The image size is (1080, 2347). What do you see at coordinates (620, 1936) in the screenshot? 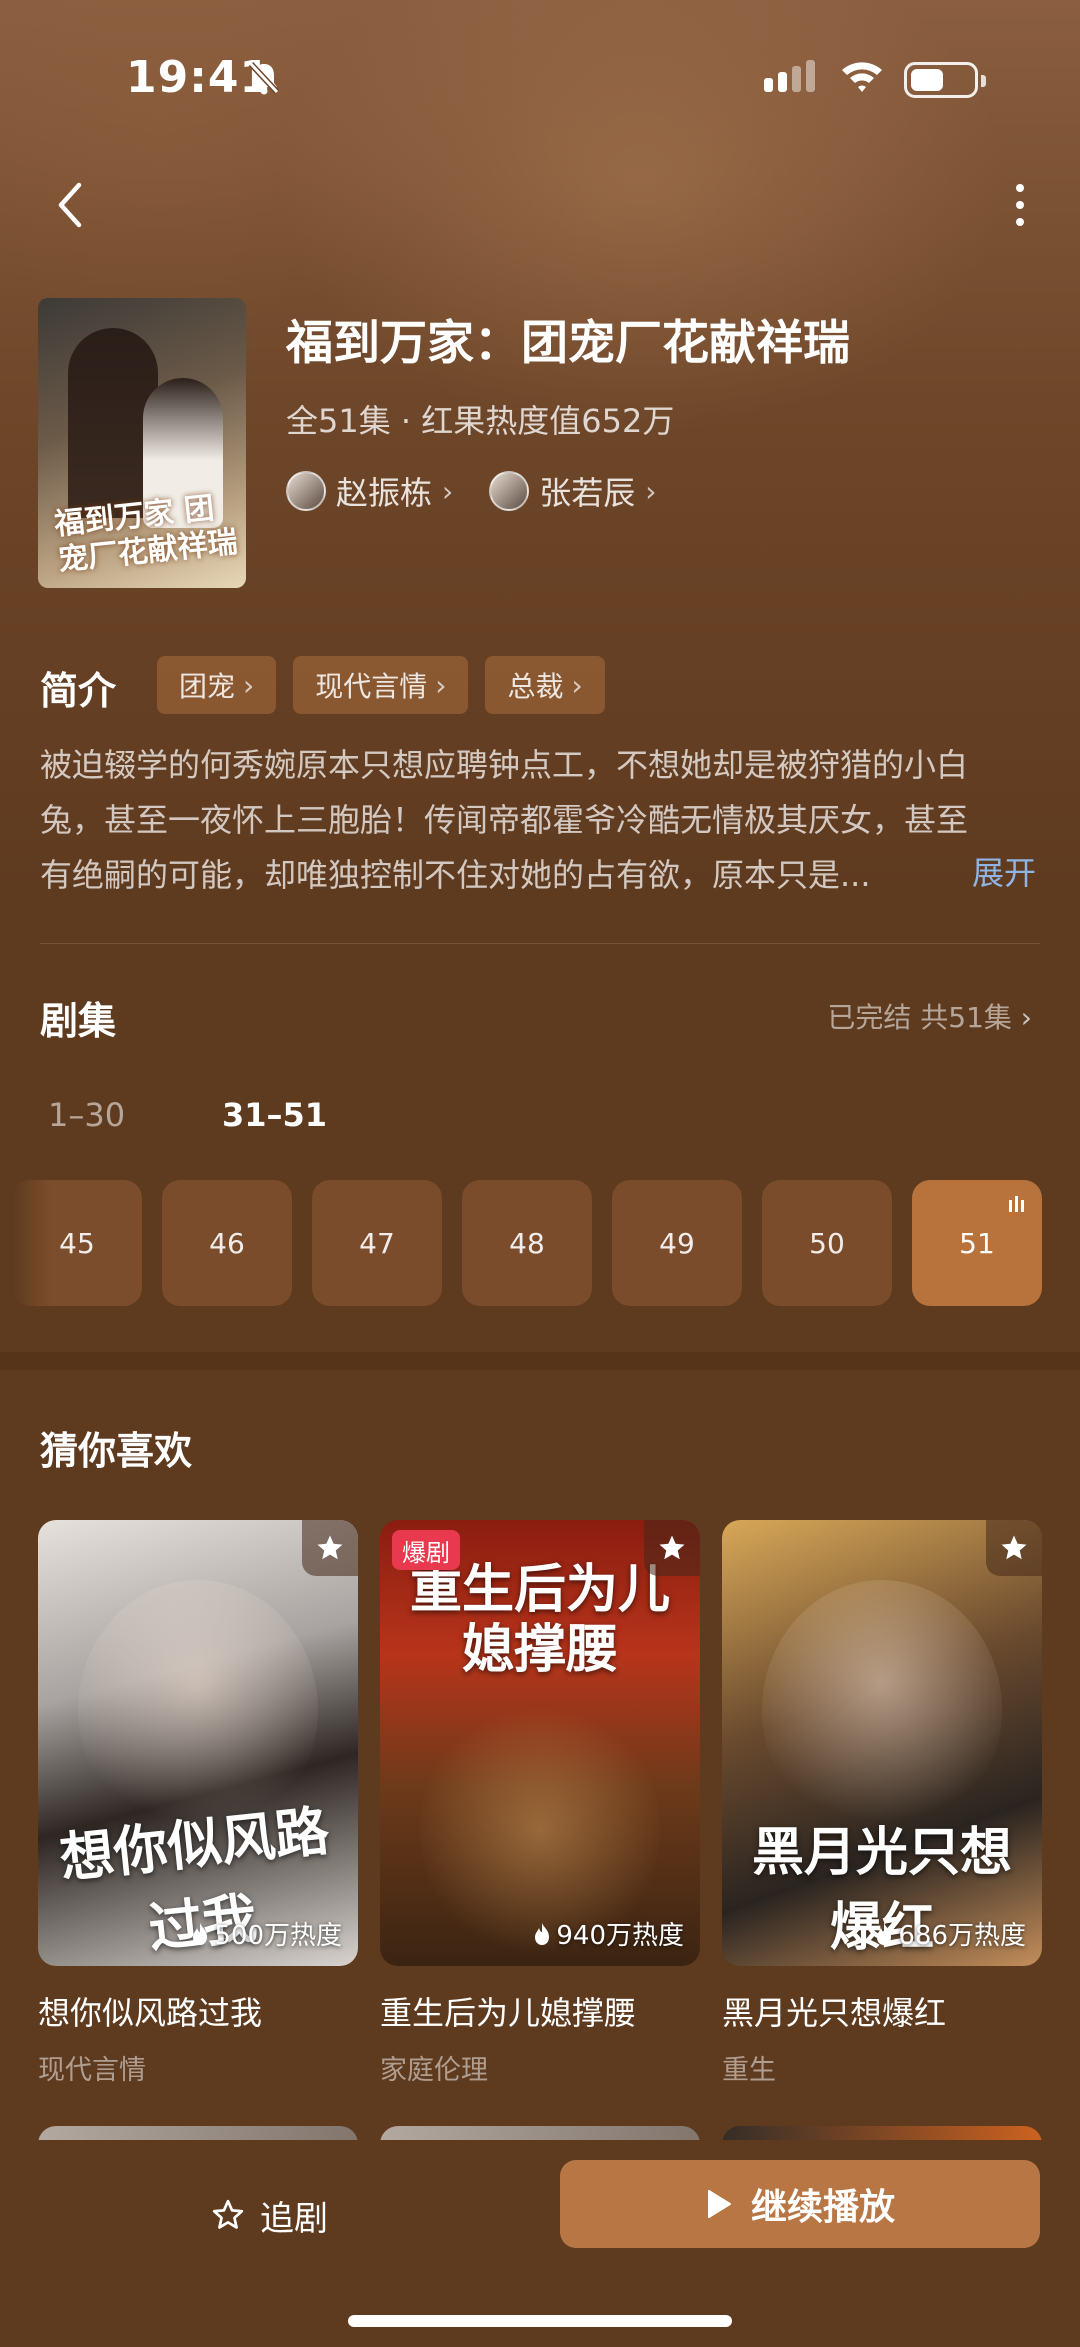
I see `heat-value: 940万热度` at bounding box center [620, 1936].